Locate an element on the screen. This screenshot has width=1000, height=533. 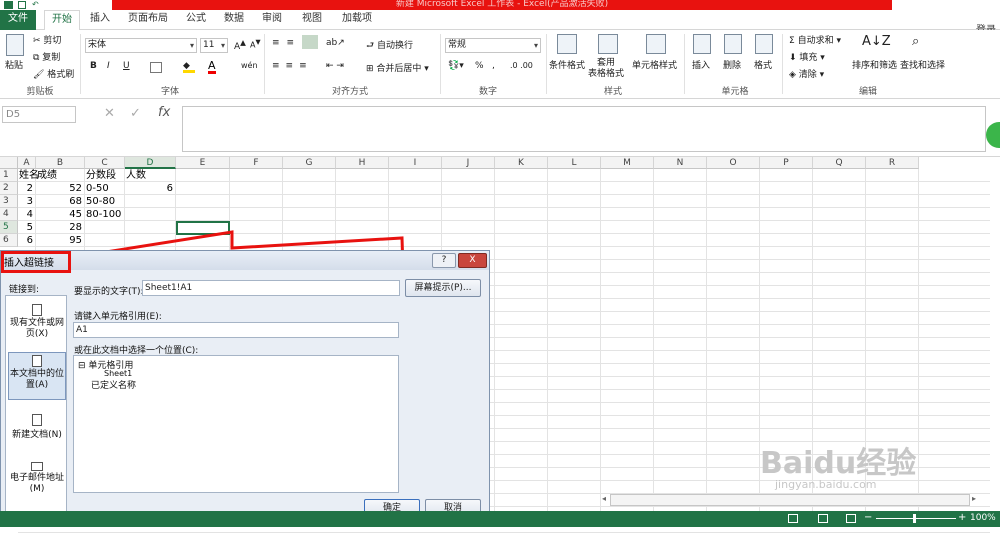
new-document-icon is located at coordinates (37, 420).